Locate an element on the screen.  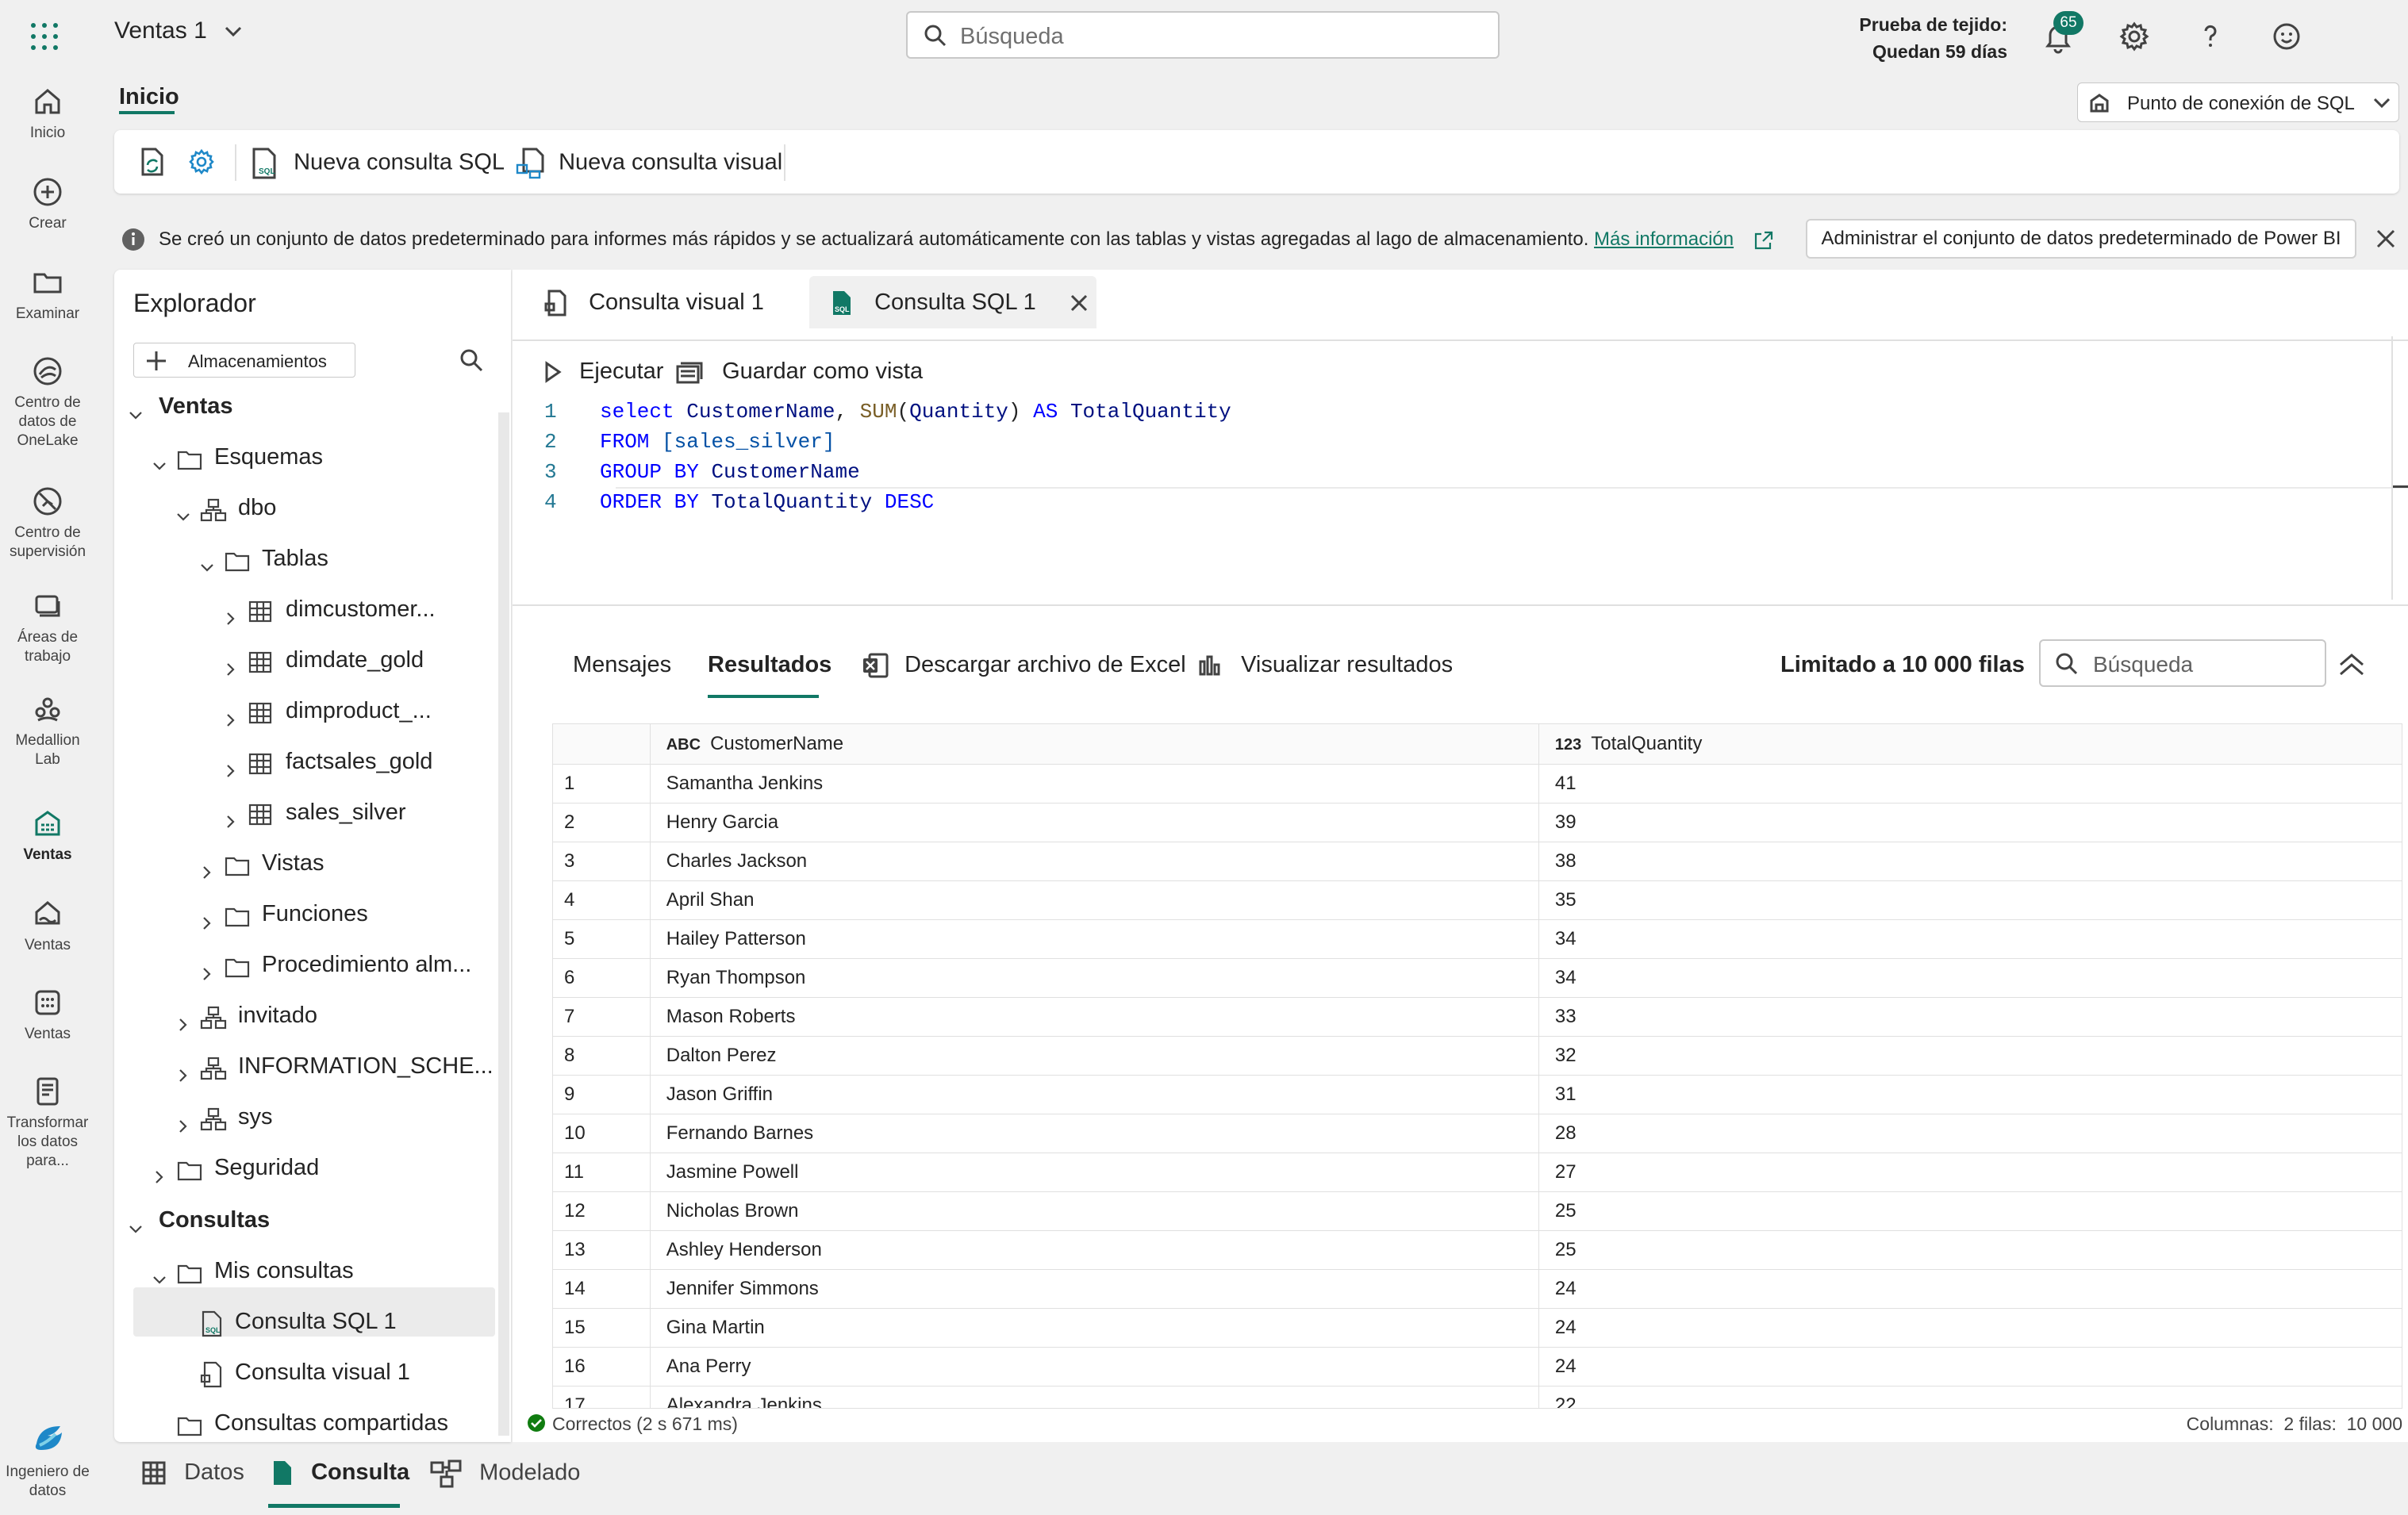
ribbon-tab-home: Inicio is located at coordinates (149, 97).